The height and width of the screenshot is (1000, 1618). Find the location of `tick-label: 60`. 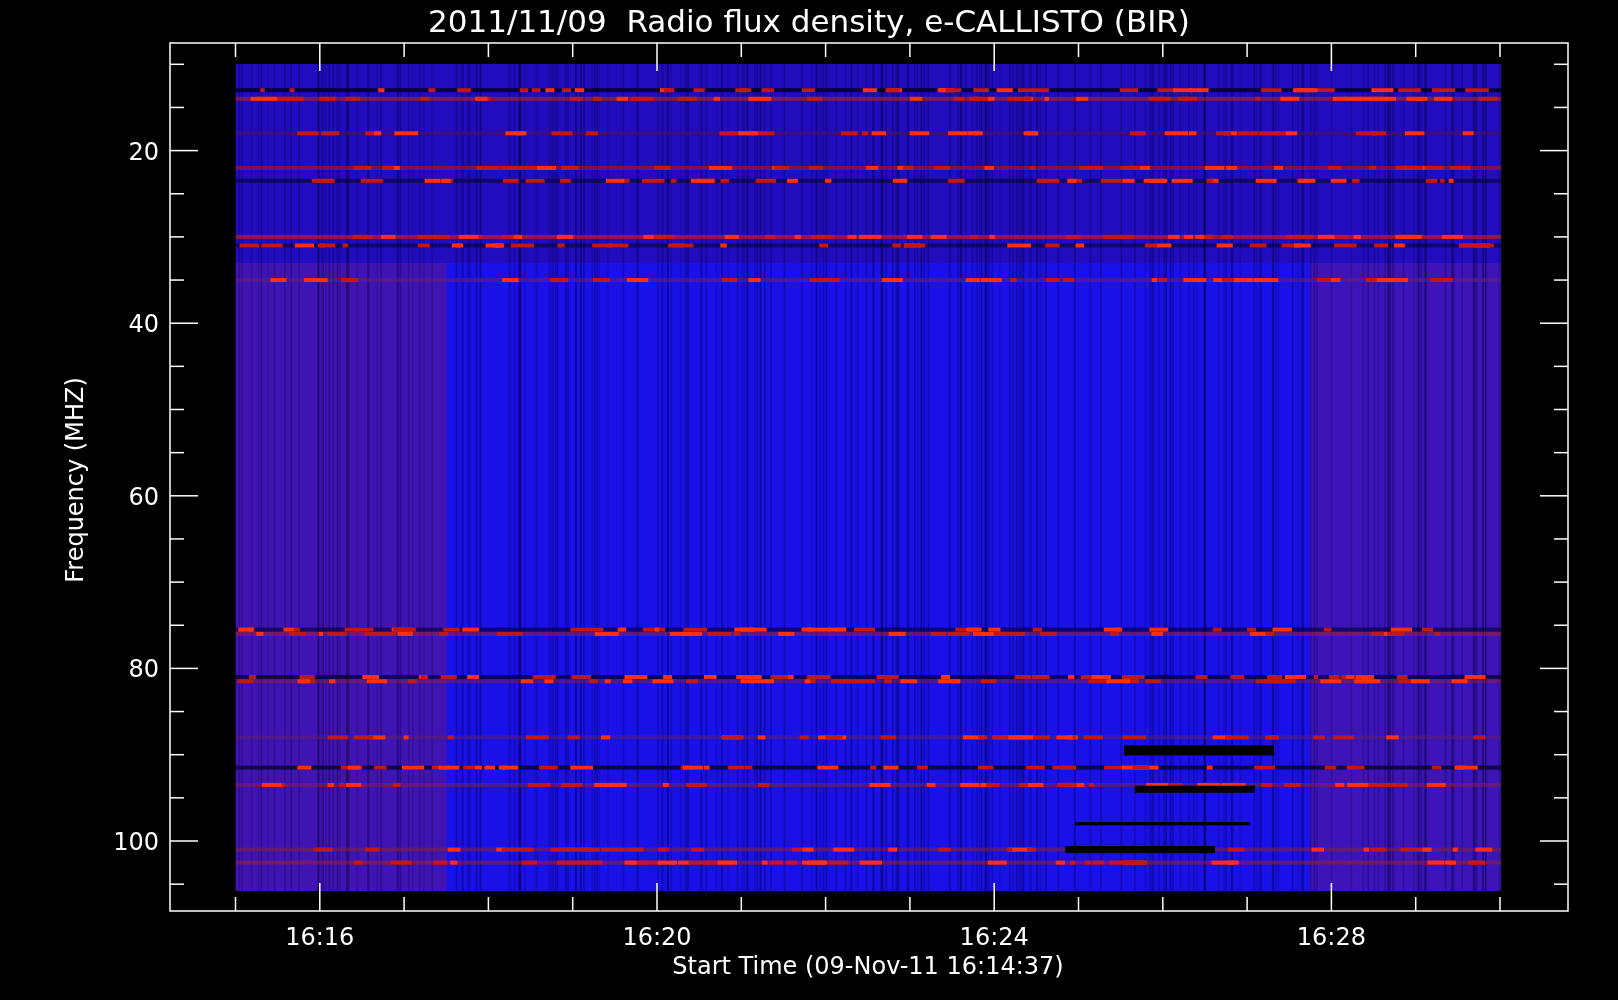

tick-label: 60 is located at coordinates (143, 496).